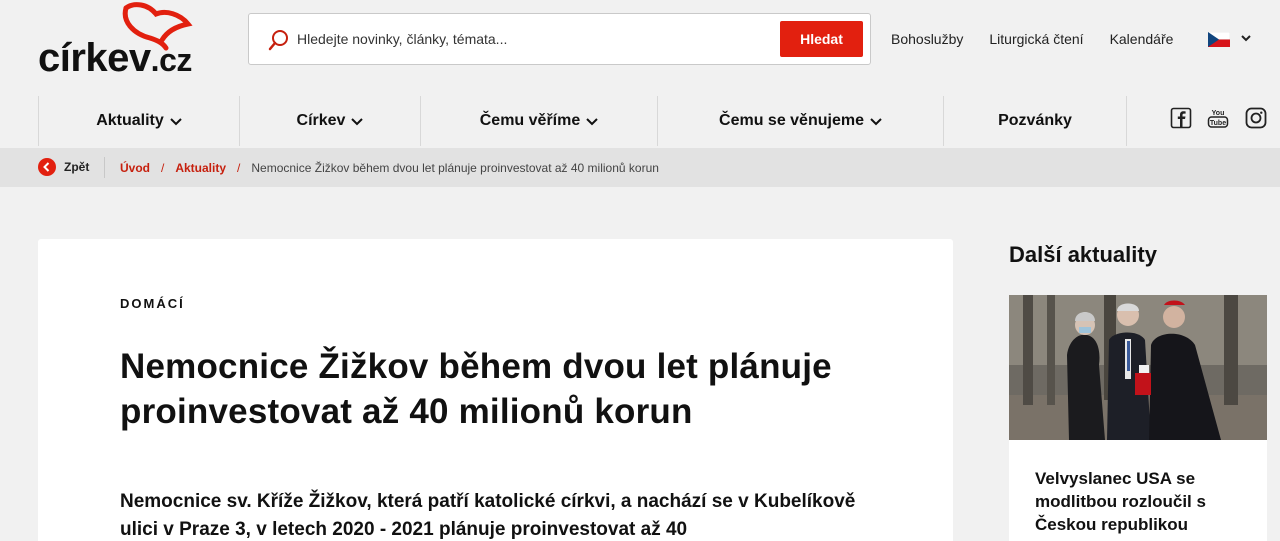  I want to click on toplink-kalendare: Kalendáře, so click(1142, 39).